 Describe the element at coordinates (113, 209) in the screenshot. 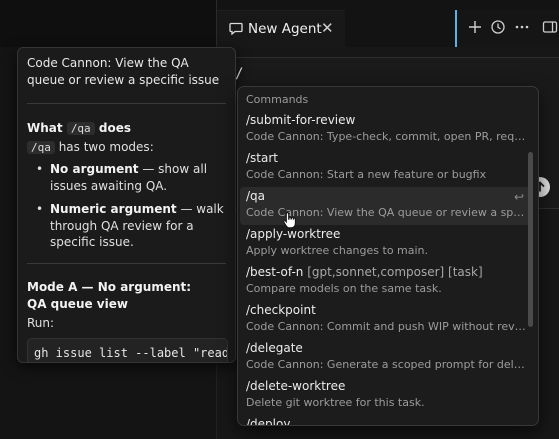

I see `bullet-bold: Numeric argument` at that location.